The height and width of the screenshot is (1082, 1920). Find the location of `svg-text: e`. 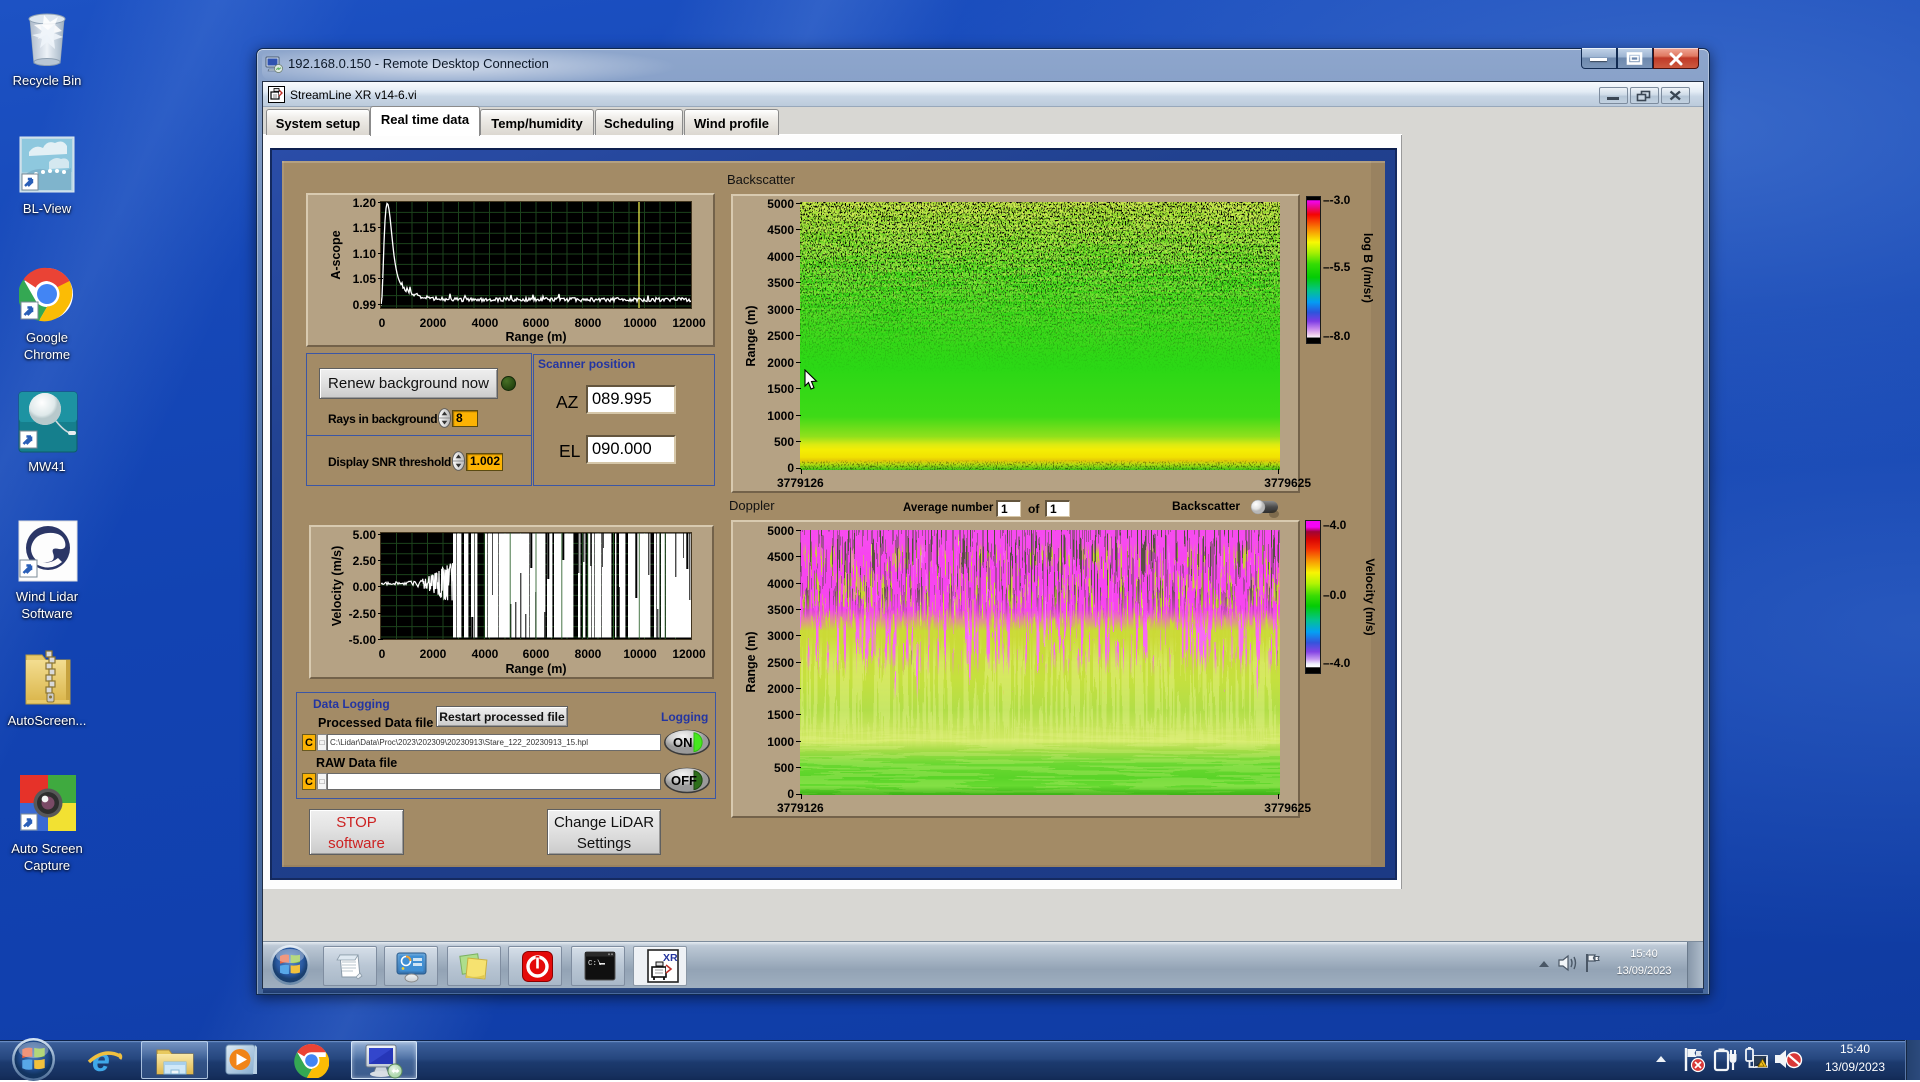

svg-text: e is located at coordinates (101, 1060).